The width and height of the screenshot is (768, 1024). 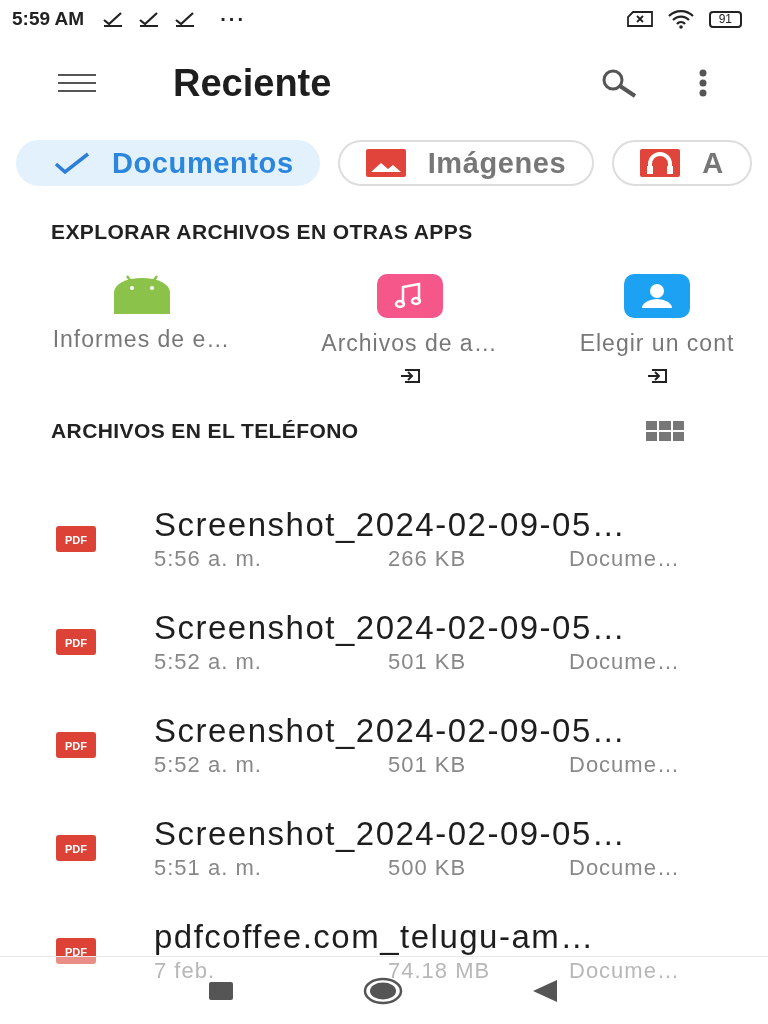 I want to click on battery-indicator: 91, so click(x=725, y=19).